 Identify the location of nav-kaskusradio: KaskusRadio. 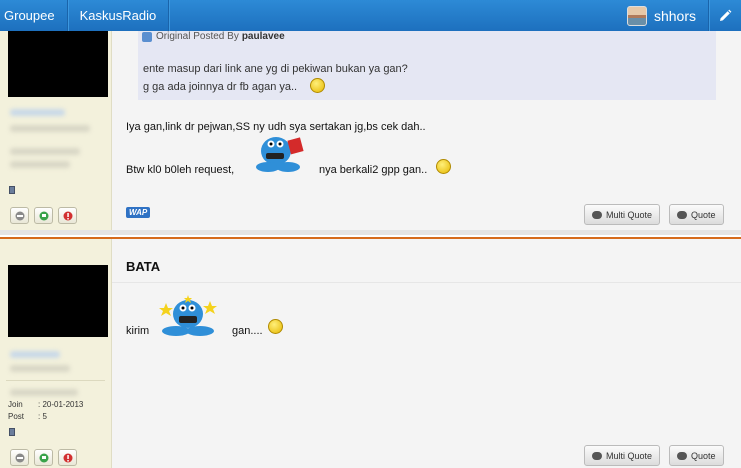
(119, 15).